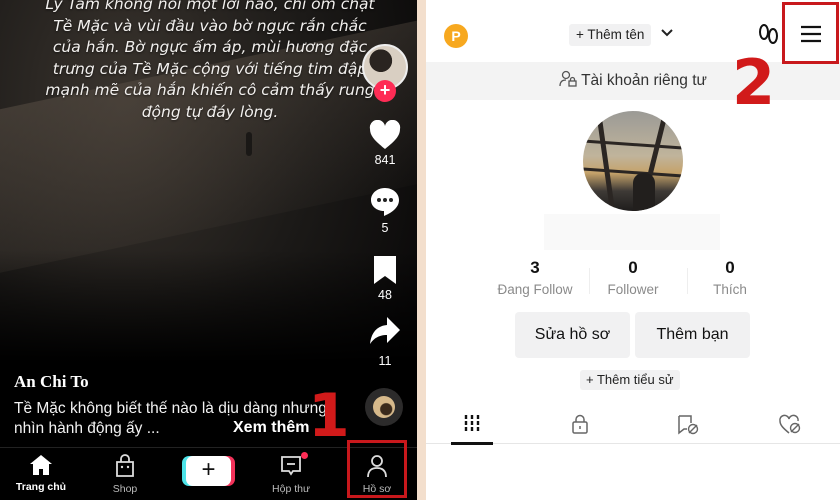 The height and width of the screenshot is (500, 840). Describe the element at coordinates (385, 91) in the screenshot. I see `follow-plus-icon: +` at that location.